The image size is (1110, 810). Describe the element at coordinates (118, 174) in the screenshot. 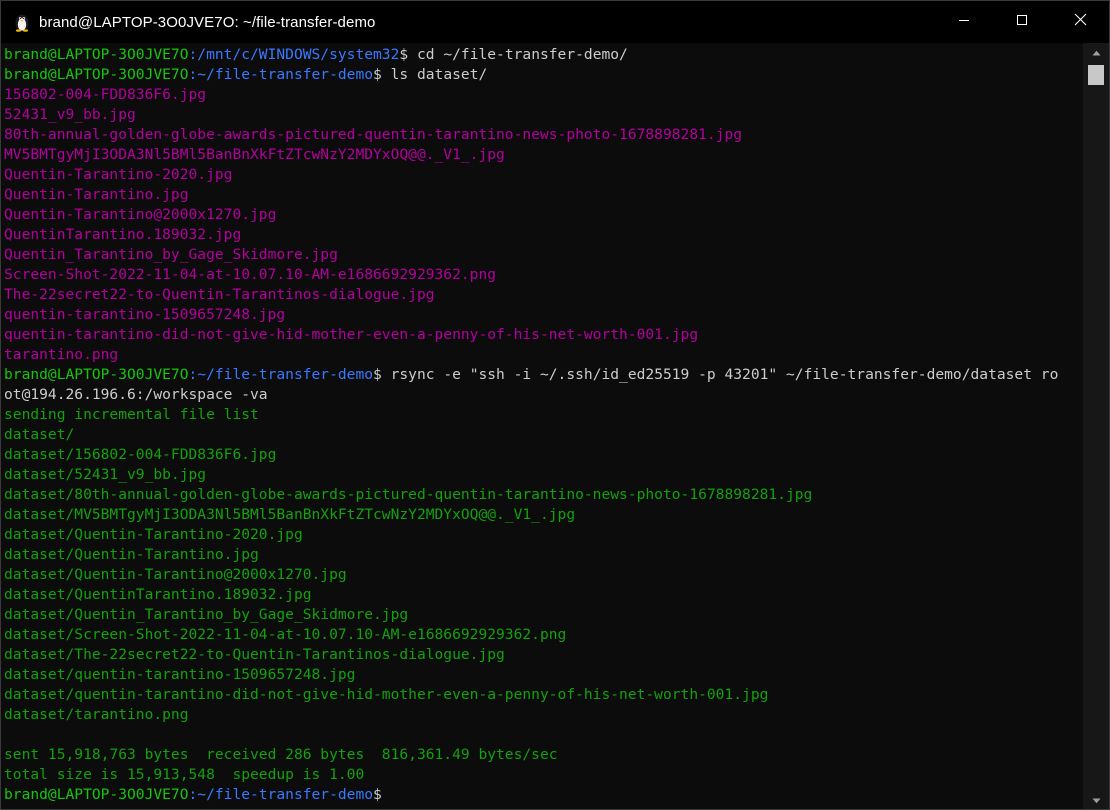

I see `file-name: Quentin-Tarantino-2020.jpg` at that location.